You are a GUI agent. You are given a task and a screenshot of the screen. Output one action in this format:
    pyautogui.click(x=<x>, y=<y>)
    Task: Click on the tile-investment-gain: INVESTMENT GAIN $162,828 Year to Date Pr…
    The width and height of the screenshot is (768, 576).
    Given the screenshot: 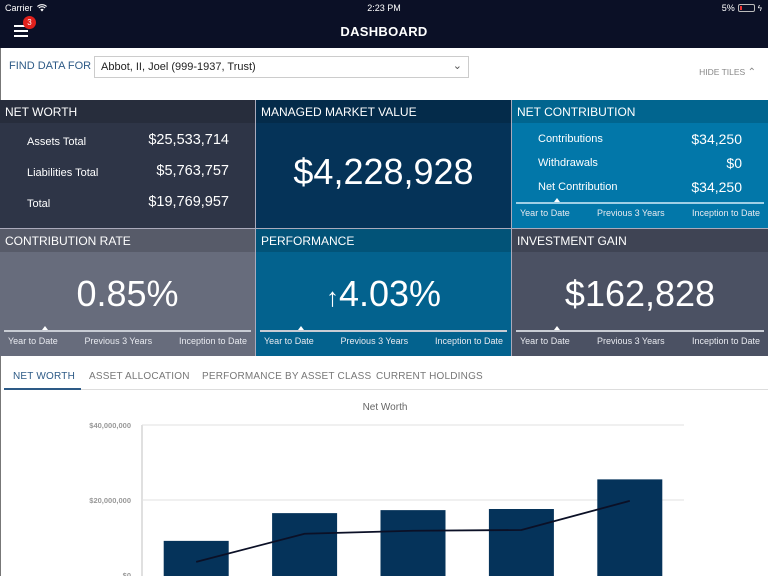 What is the action you would take?
    pyautogui.click(x=640, y=292)
    